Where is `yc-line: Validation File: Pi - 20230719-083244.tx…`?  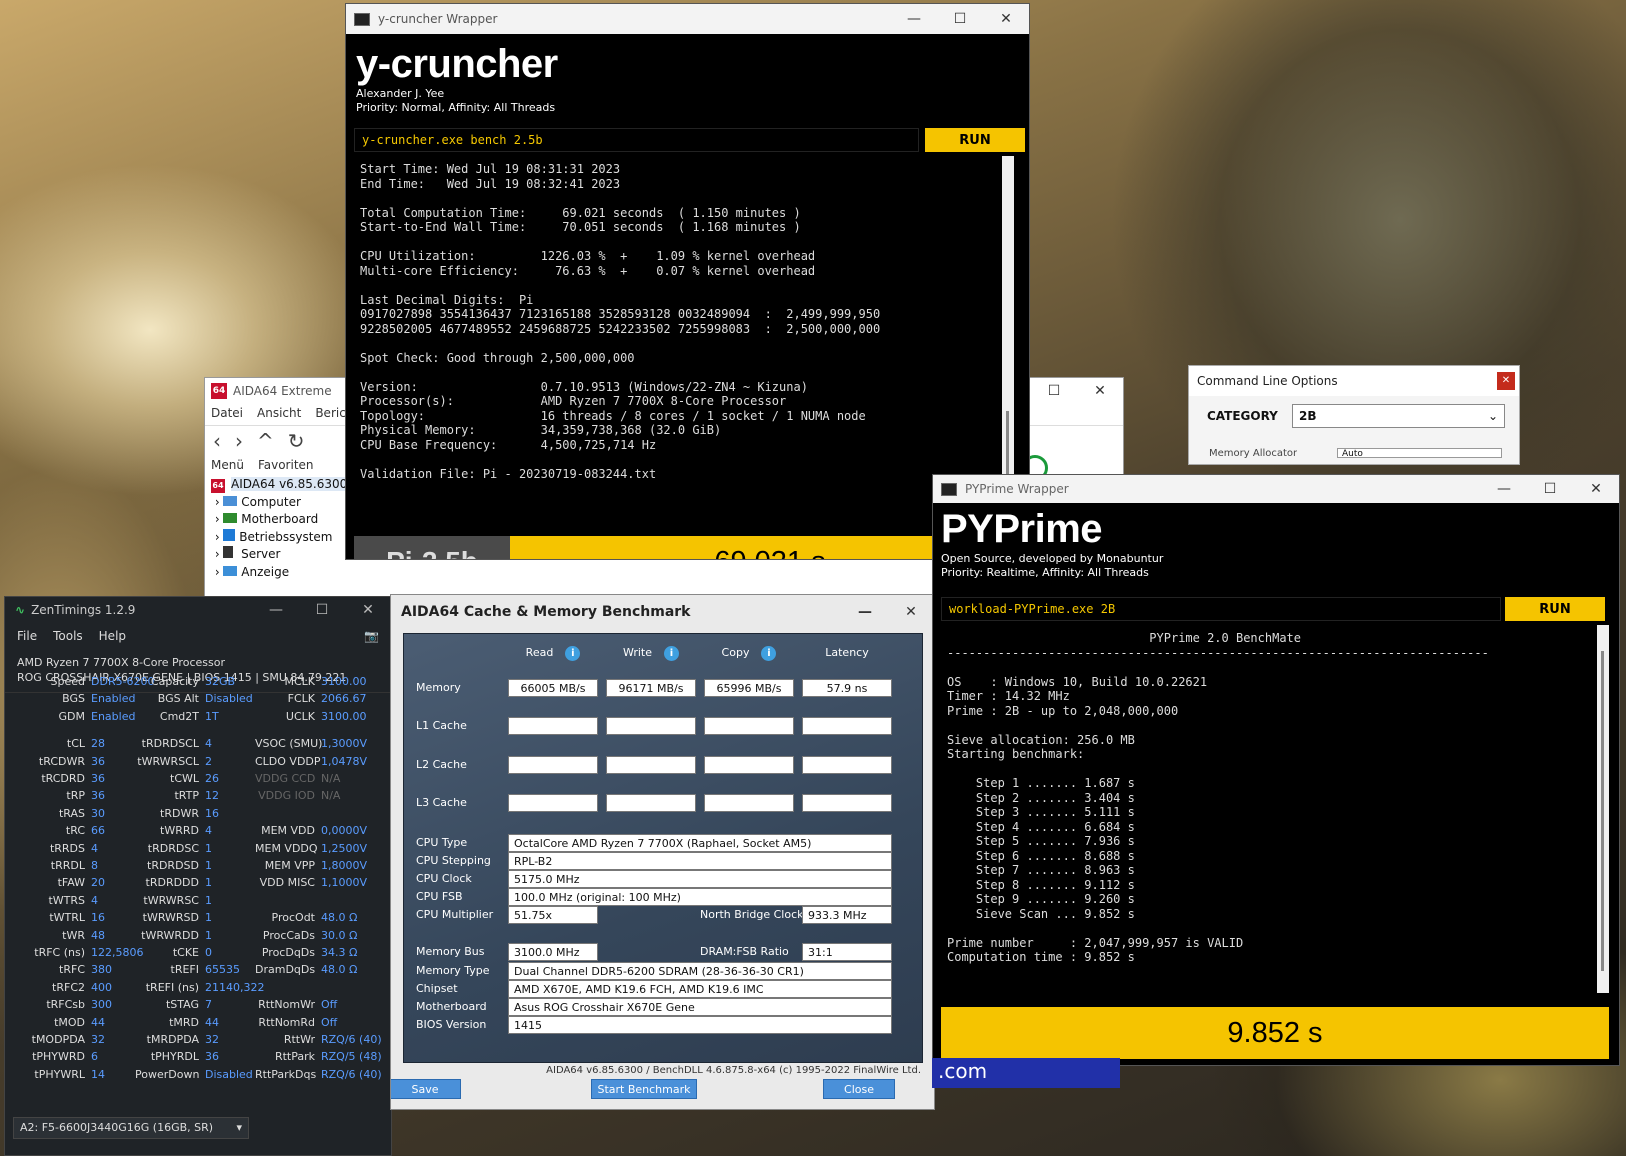 yc-line: Validation File: Pi - 20230719-083244.tx… is located at coordinates (508, 473).